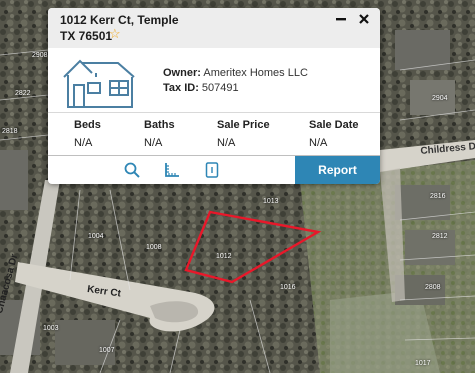 The image size is (475, 373). What do you see at coordinates (220, 88) in the screenshot?
I see `tax-id-value: 507491` at bounding box center [220, 88].